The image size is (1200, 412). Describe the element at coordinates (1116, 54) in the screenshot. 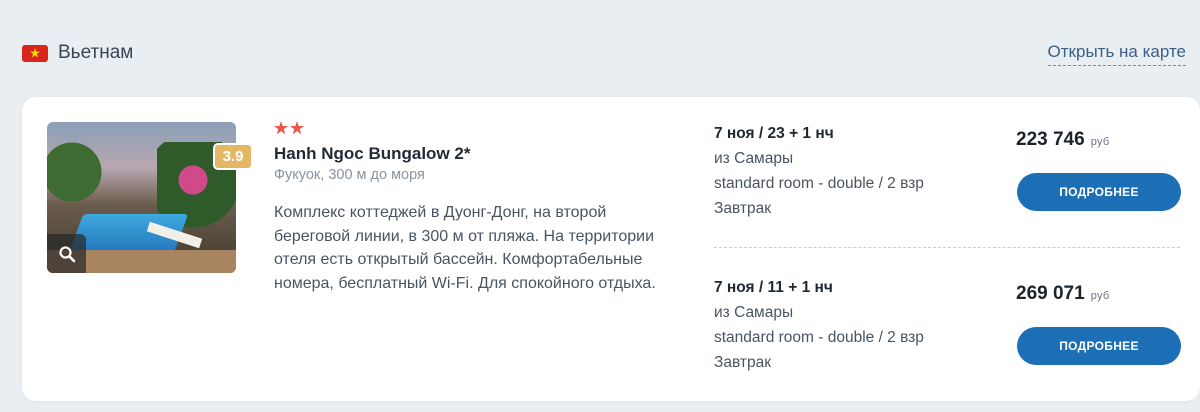

I see `open-map-link: Открыть на карте` at that location.